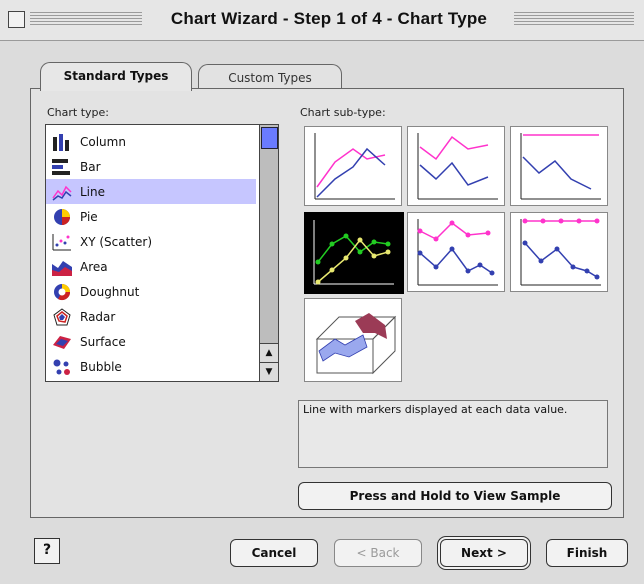 The width and height of the screenshot is (644, 584). I want to click on subtype-line, so click(353, 166).